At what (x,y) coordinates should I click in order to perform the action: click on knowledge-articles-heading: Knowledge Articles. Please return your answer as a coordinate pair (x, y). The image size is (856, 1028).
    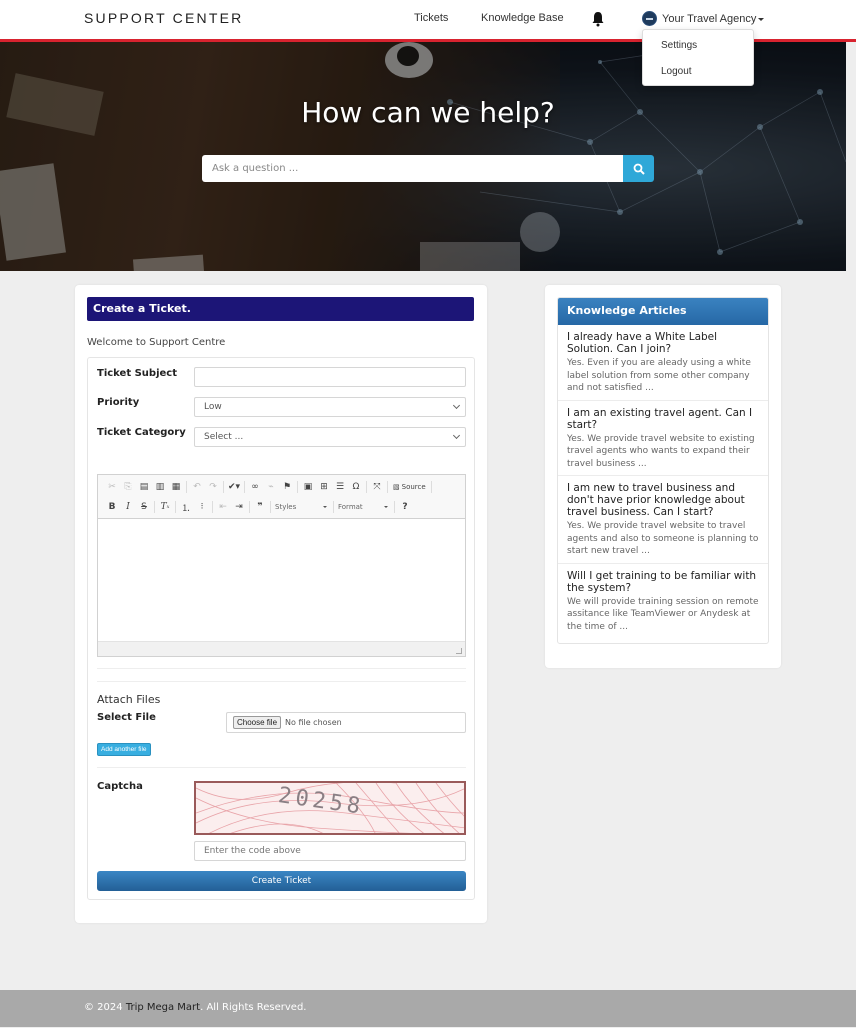
    Looking at the image, I should click on (663, 311).